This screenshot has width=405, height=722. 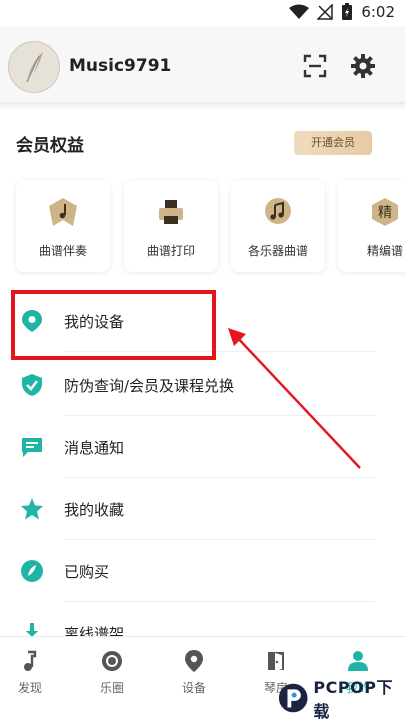 I want to click on annotation-arrow, so click(x=294, y=398).